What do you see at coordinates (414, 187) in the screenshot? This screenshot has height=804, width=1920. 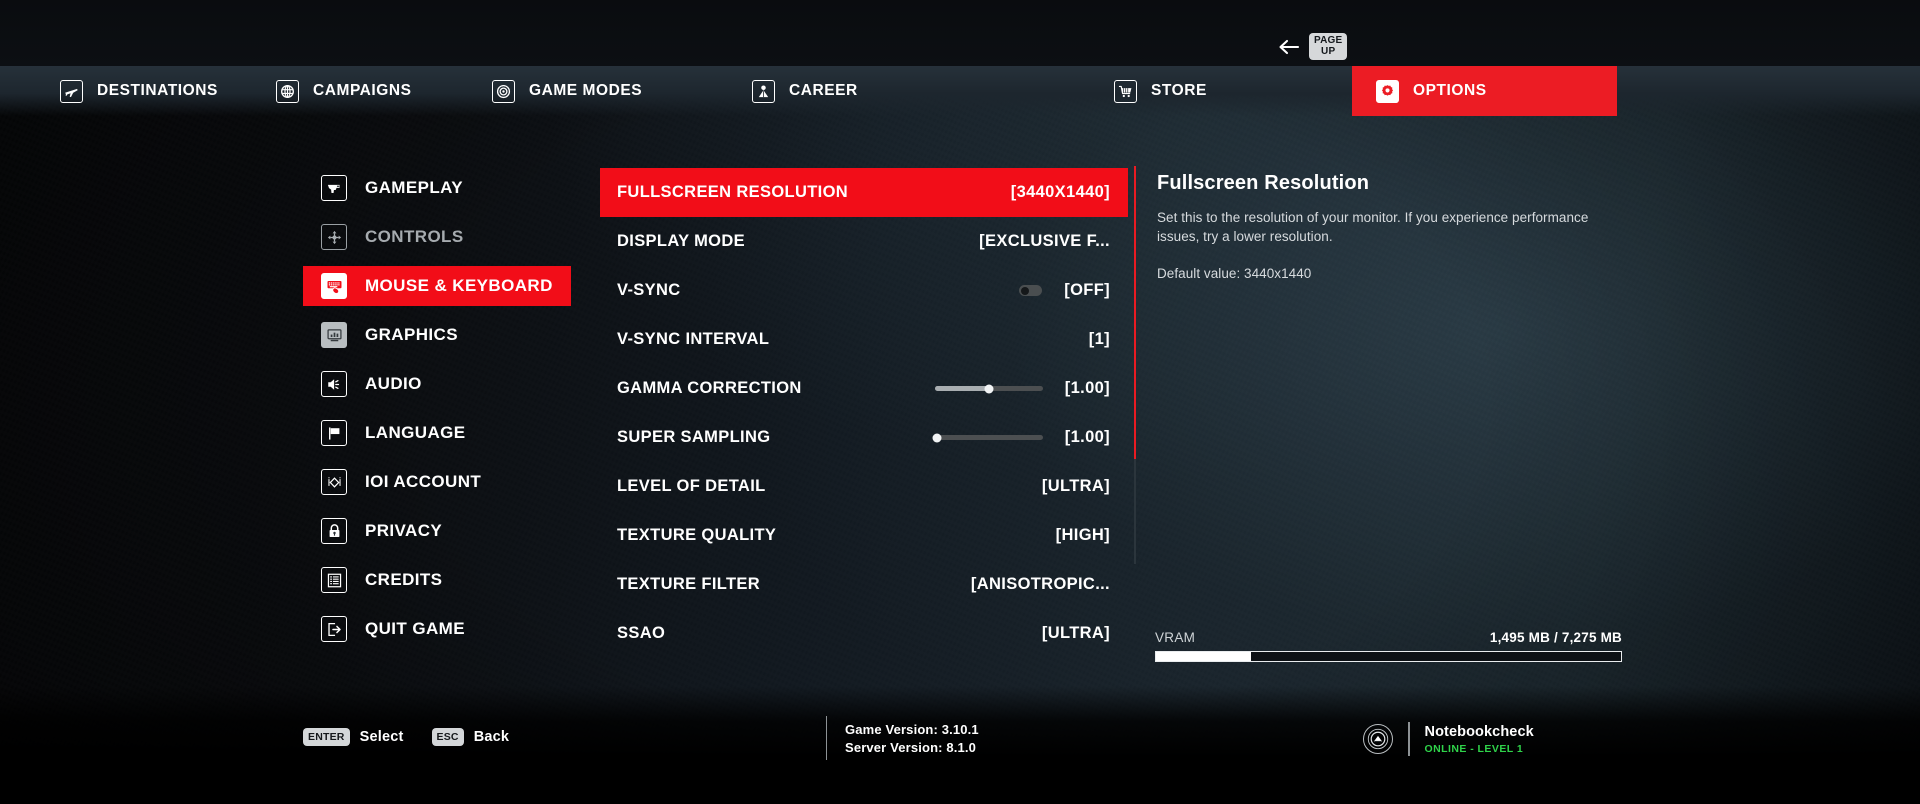 I see `sidebar-label-gameplay: GAMEPLAY` at bounding box center [414, 187].